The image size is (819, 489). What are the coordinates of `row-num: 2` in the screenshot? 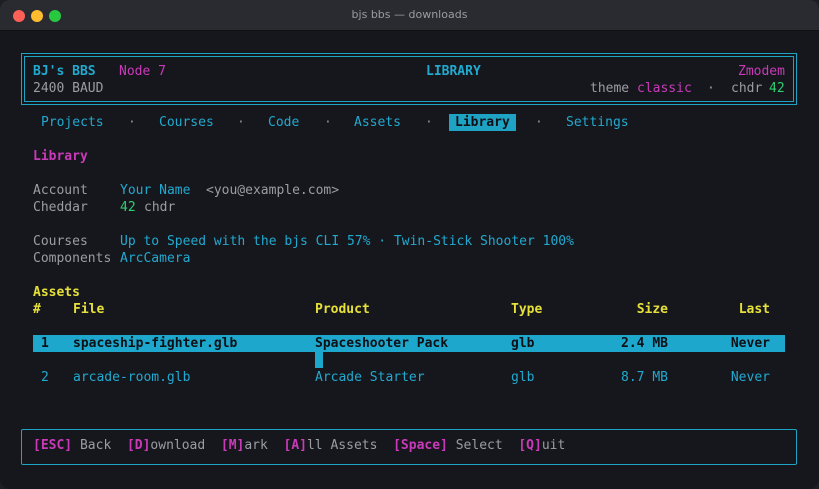 It's located at (45, 377).